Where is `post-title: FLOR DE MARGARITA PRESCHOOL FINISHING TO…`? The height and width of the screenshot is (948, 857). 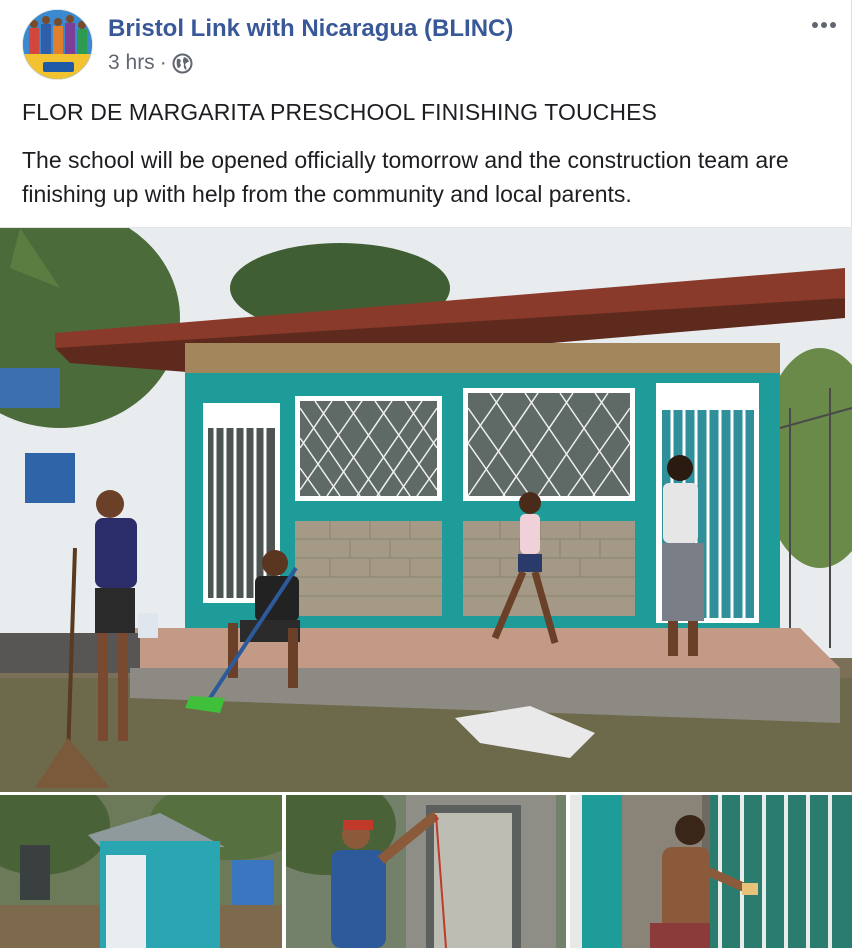
post-title: FLOR DE MARGARITA PRESCHOOL FINISHING TO… is located at coordinates (339, 112).